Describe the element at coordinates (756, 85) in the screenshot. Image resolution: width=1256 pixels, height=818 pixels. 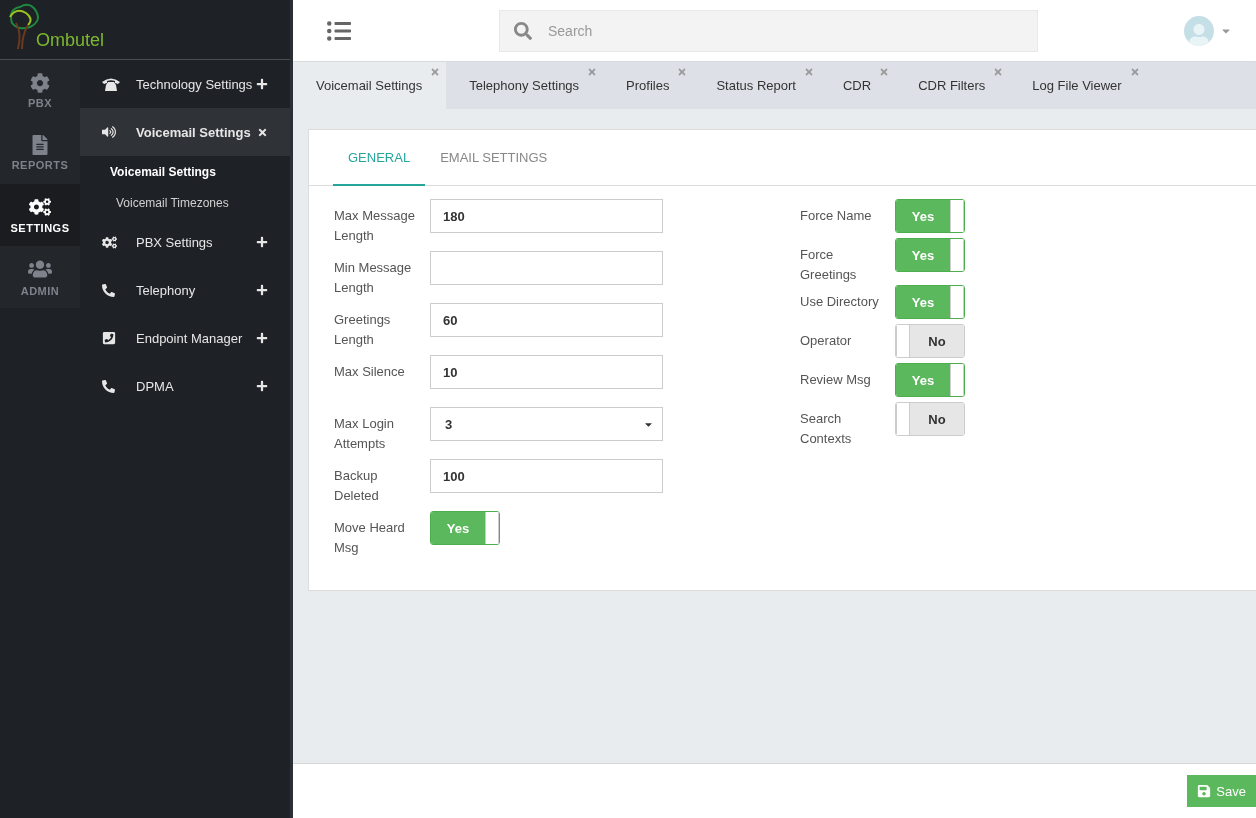
I see `tab: Status Report` at that location.